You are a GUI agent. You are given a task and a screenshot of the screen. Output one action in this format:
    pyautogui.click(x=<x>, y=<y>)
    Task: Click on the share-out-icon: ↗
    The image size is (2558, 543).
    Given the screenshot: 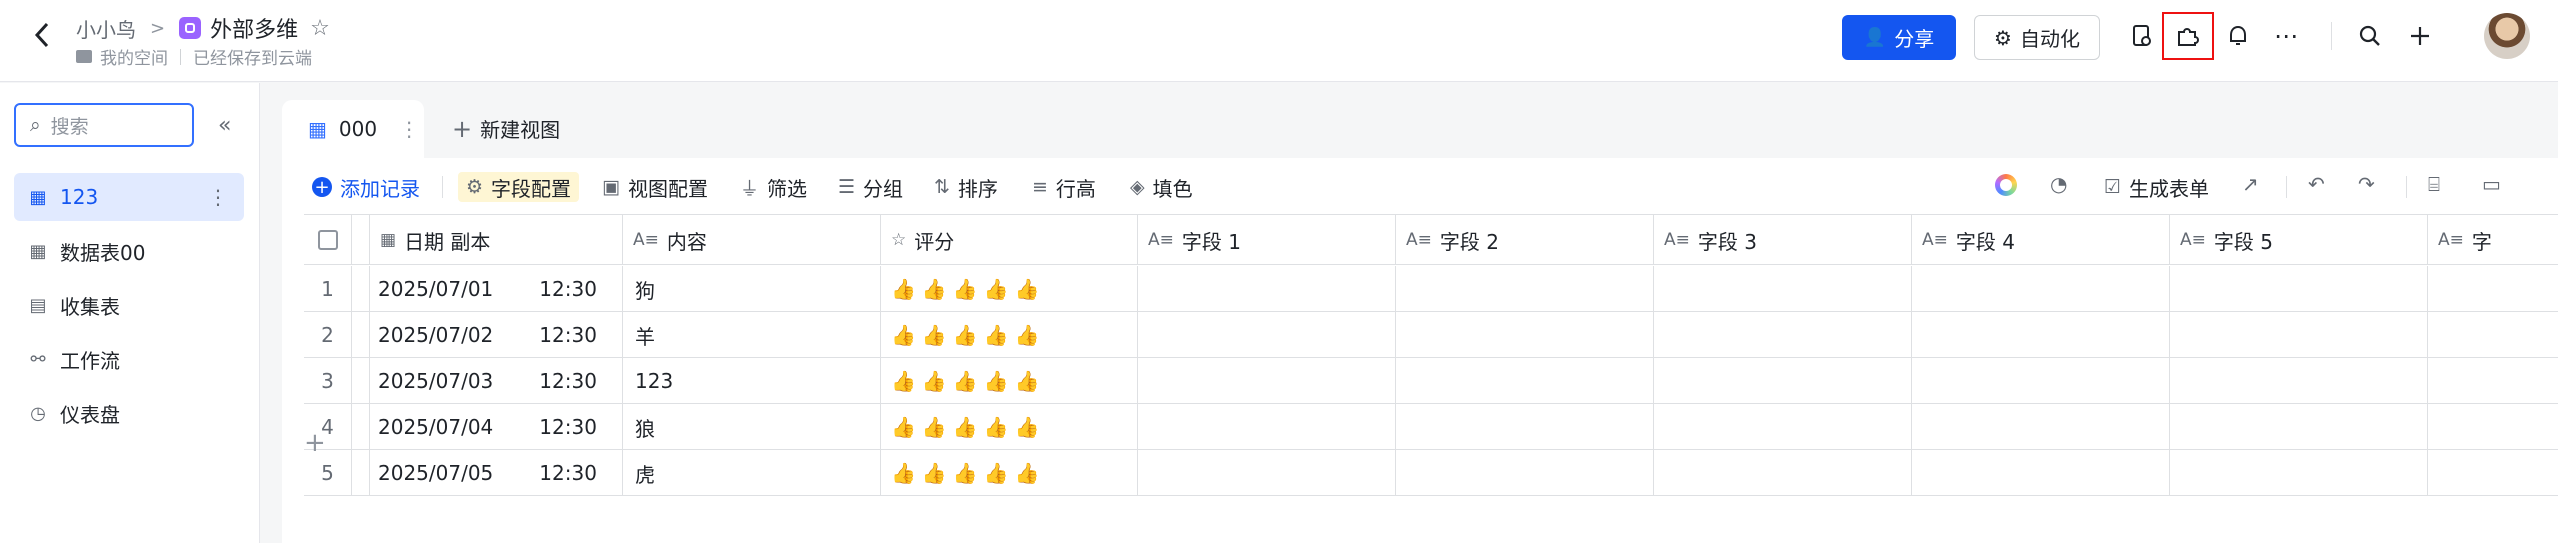 What is the action you would take?
    pyautogui.click(x=2250, y=184)
    